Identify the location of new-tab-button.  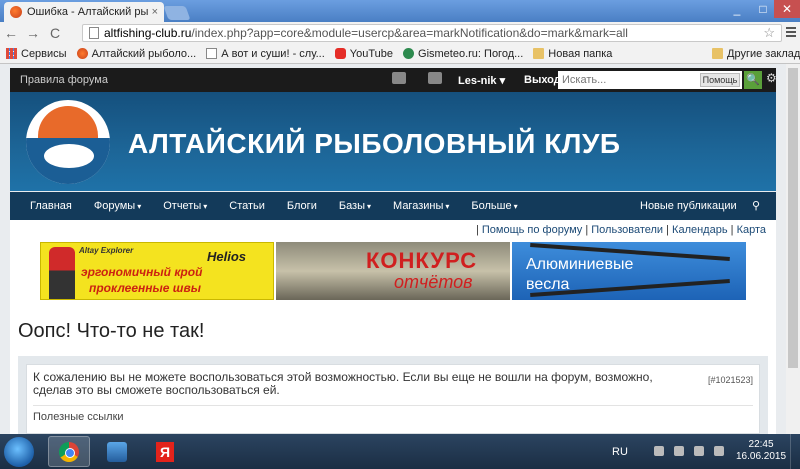
(177, 13).